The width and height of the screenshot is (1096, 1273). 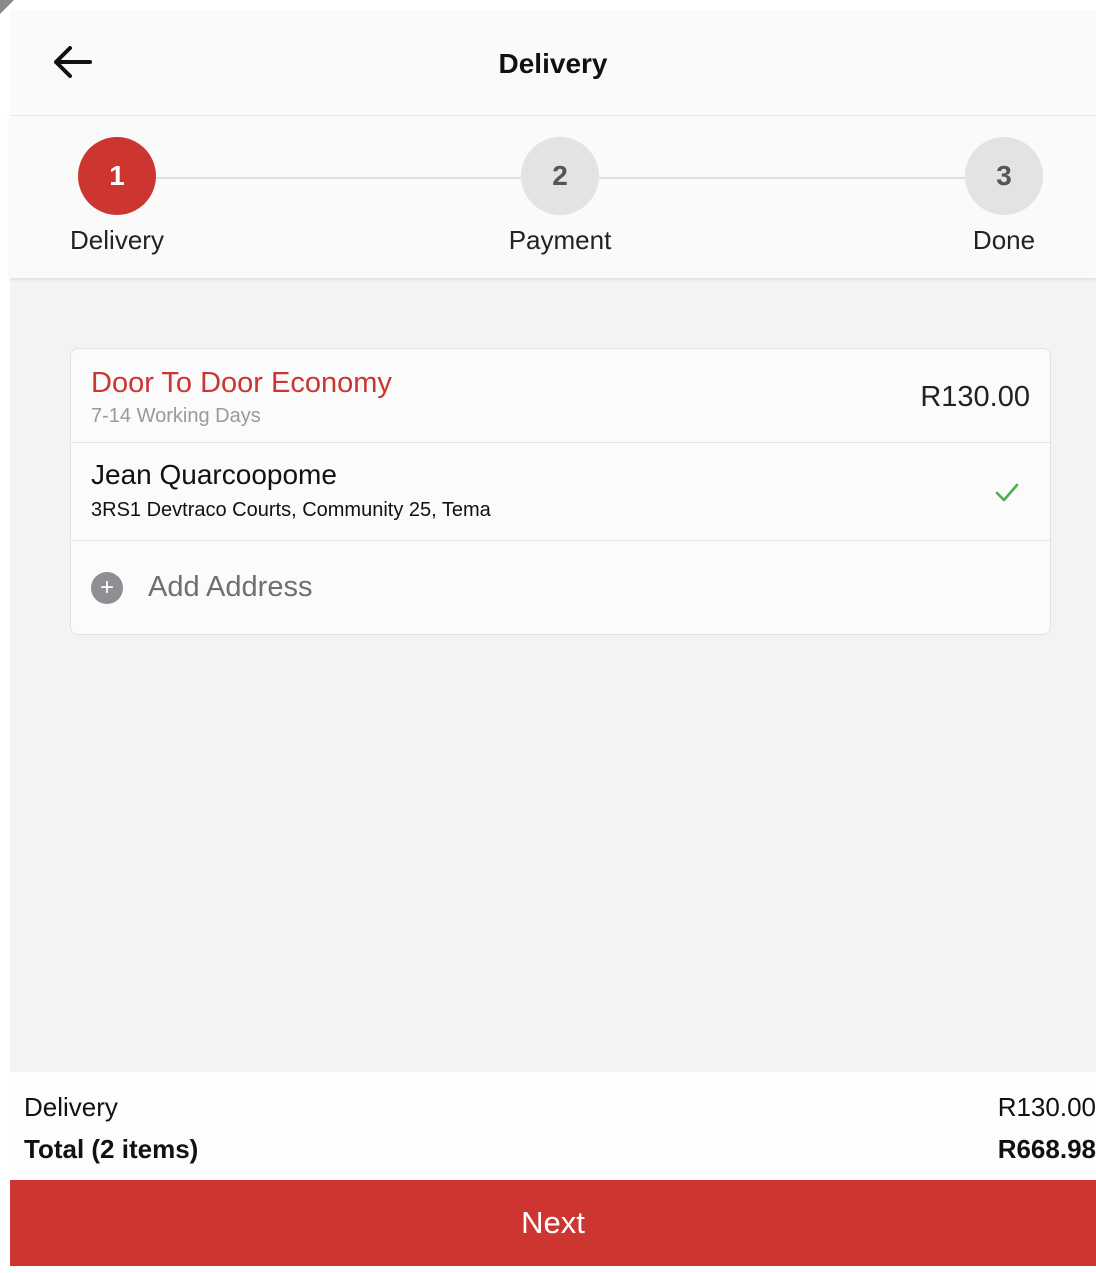 What do you see at coordinates (1007, 492) in the screenshot?
I see `checkmark-icon` at bounding box center [1007, 492].